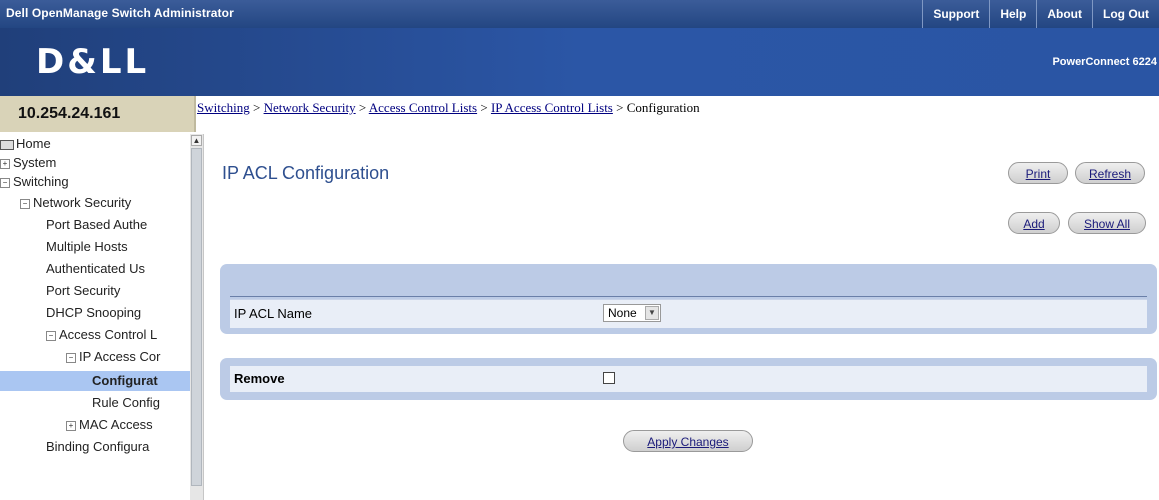  I want to click on about-link: About, so click(1064, 14).